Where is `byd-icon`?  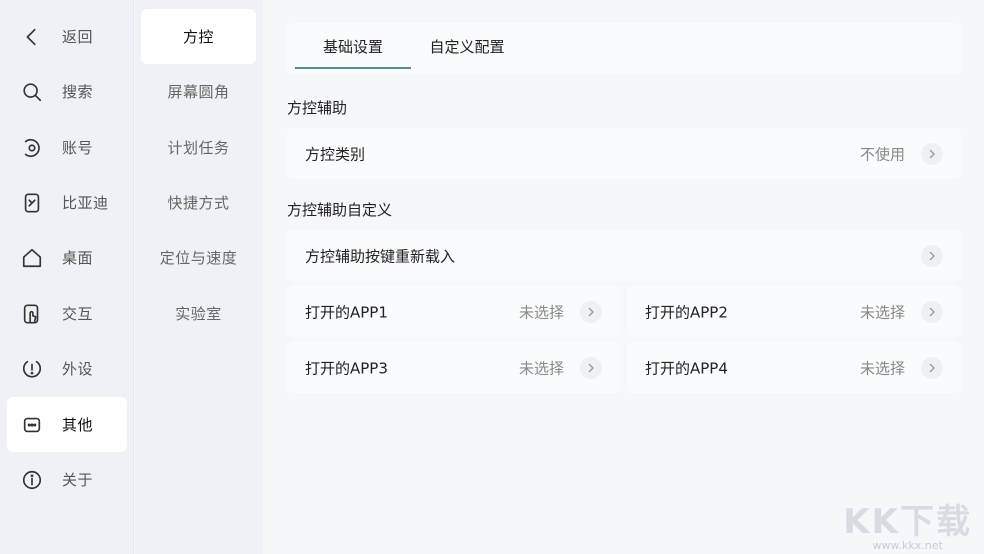
byd-icon is located at coordinates (32, 202).